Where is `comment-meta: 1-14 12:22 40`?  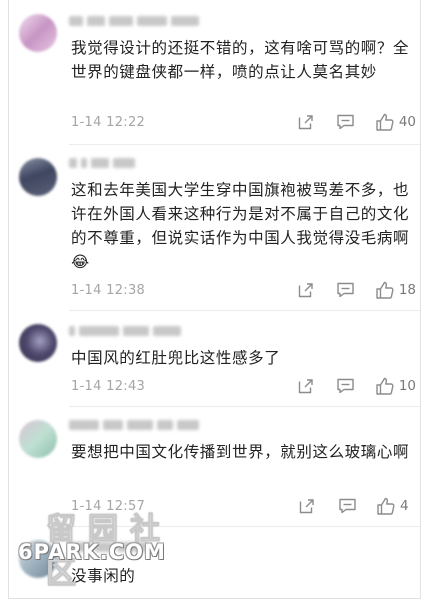
comment-meta: 1-14 12:22 40 is located at coordinates (243, 122).